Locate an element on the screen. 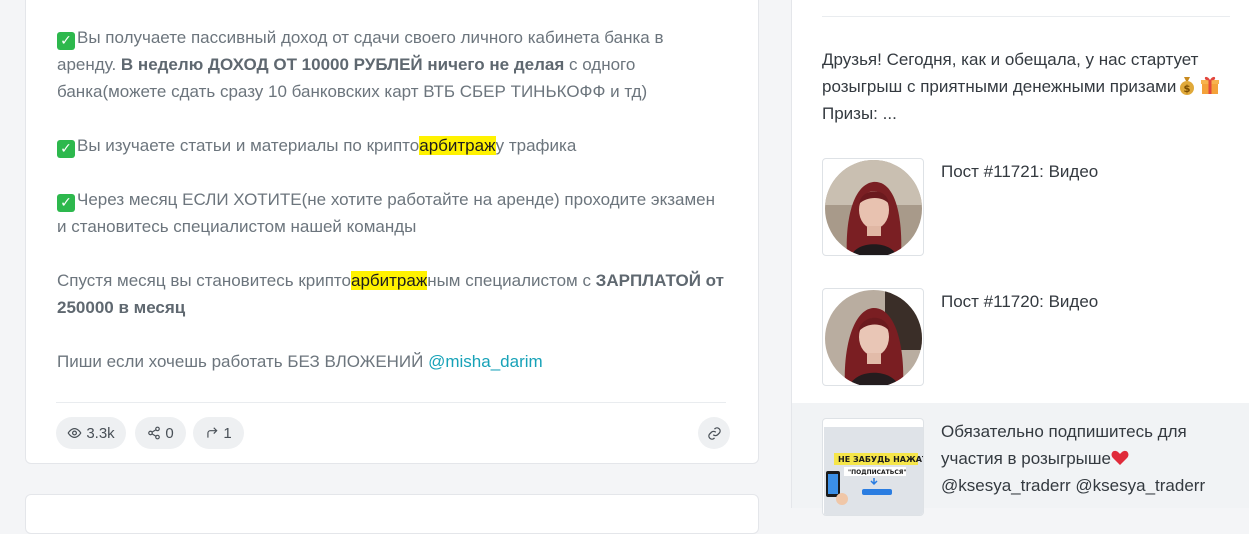  mention-link: @misha_darim is located at coordinates (485, 361).